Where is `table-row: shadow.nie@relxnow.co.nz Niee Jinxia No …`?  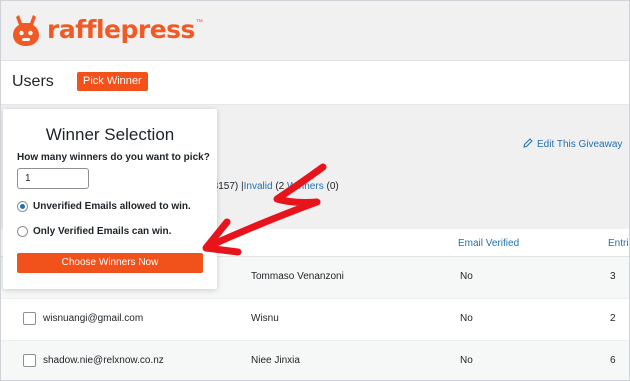
table-row: shadow.nie@relxnow.co.nz Niee Jinxia No … is located at coordinates (315, 360).